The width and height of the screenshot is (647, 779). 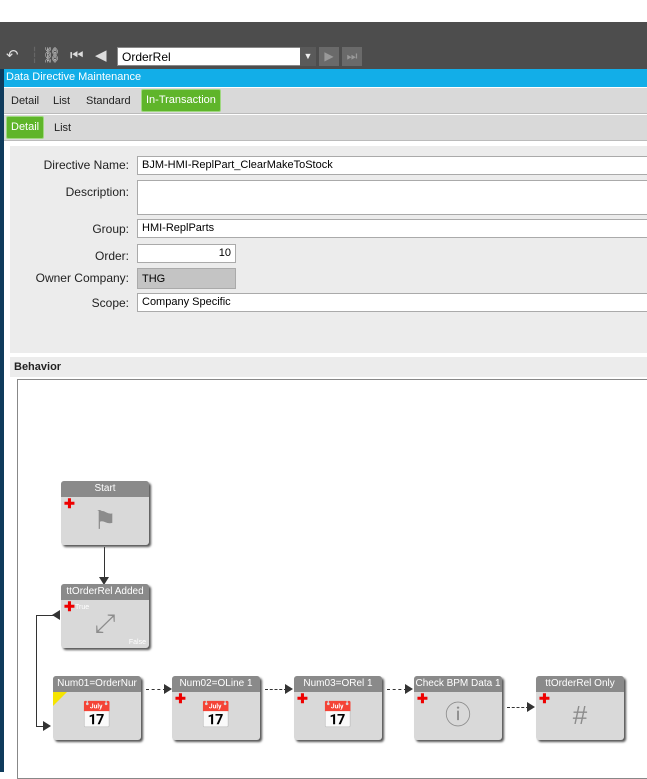 What do you see at coordinates (181, 100) in the screenshot?
I see `tab-in-transaction: In-Transaction` at bounding box center [181, 100].